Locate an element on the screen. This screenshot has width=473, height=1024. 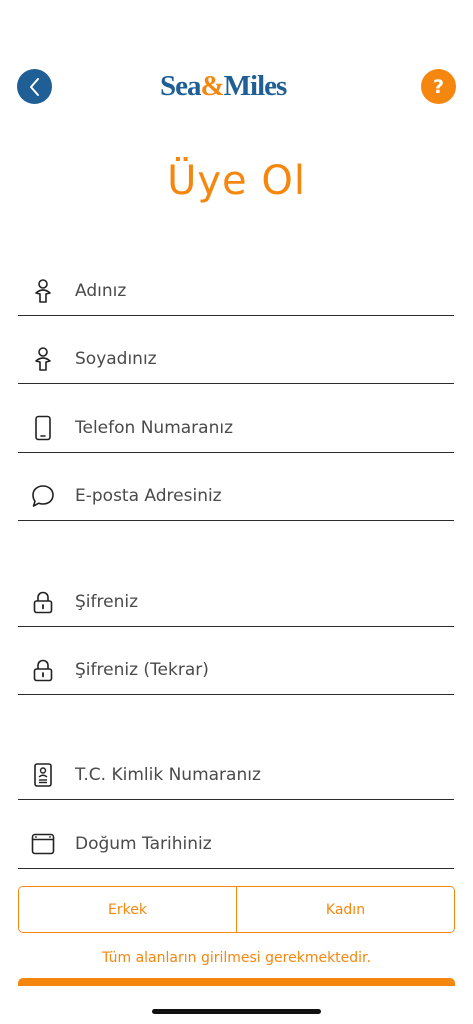
home-indicator is located at coordinates (236, 1011).